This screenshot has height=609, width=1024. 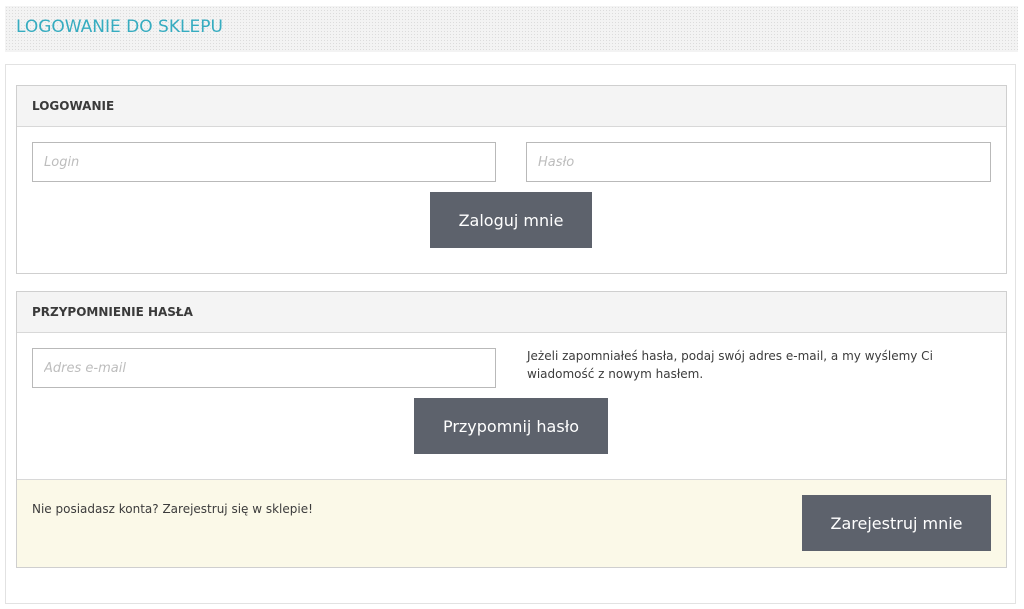 What do you see at coordinates (896, 523) in the screenshot?
I see `register-button: Zarejestruj mnie` at bounding box center [896, 523].